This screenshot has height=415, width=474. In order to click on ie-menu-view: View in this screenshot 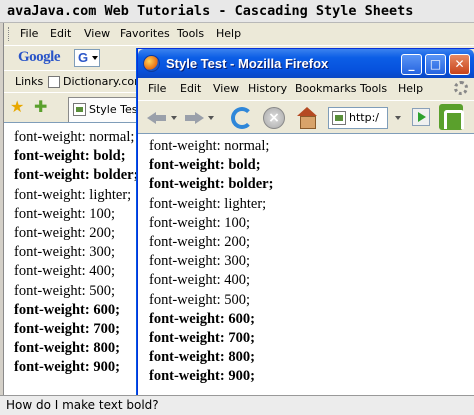, I will do `click(97, 34)`.